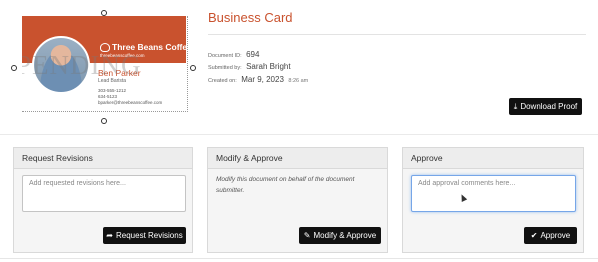 This screenshot has height=262, width=598. What do you see at coordinates (57, 158) in the screenshot?
I see `request-revisions-title: Request Revisions` at bounding box center [57, 158].